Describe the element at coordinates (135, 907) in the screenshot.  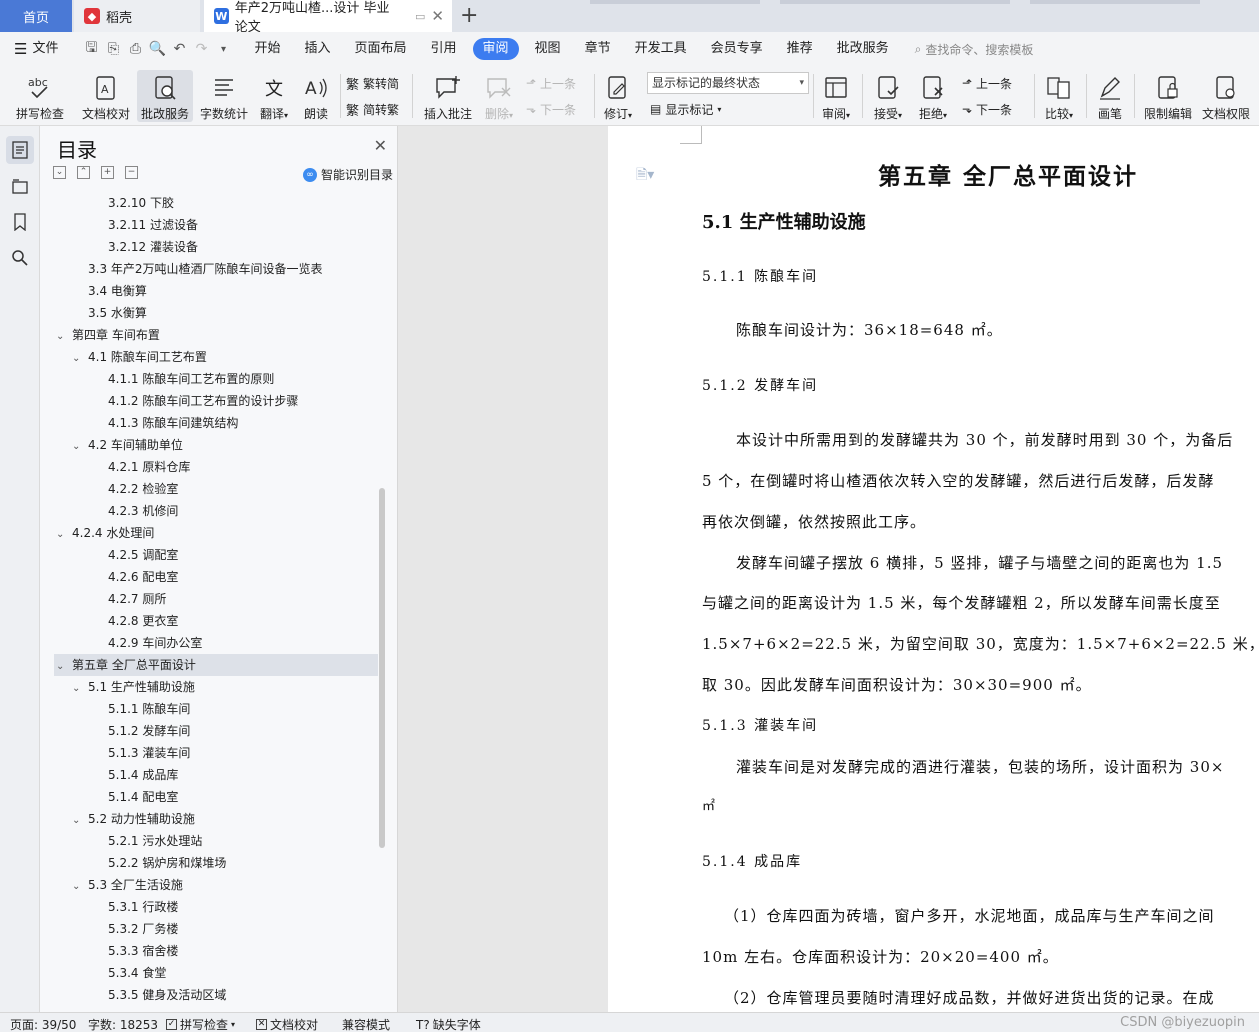
I see `toc-item: 5.3.1 行政楼` at that location.